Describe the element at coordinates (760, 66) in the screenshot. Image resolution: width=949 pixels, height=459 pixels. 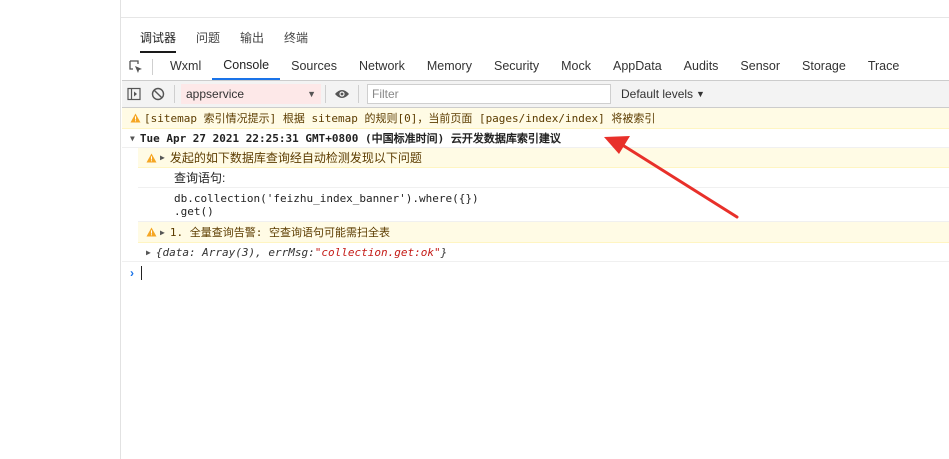
I see `tab-sensor: Sensor` at that location.